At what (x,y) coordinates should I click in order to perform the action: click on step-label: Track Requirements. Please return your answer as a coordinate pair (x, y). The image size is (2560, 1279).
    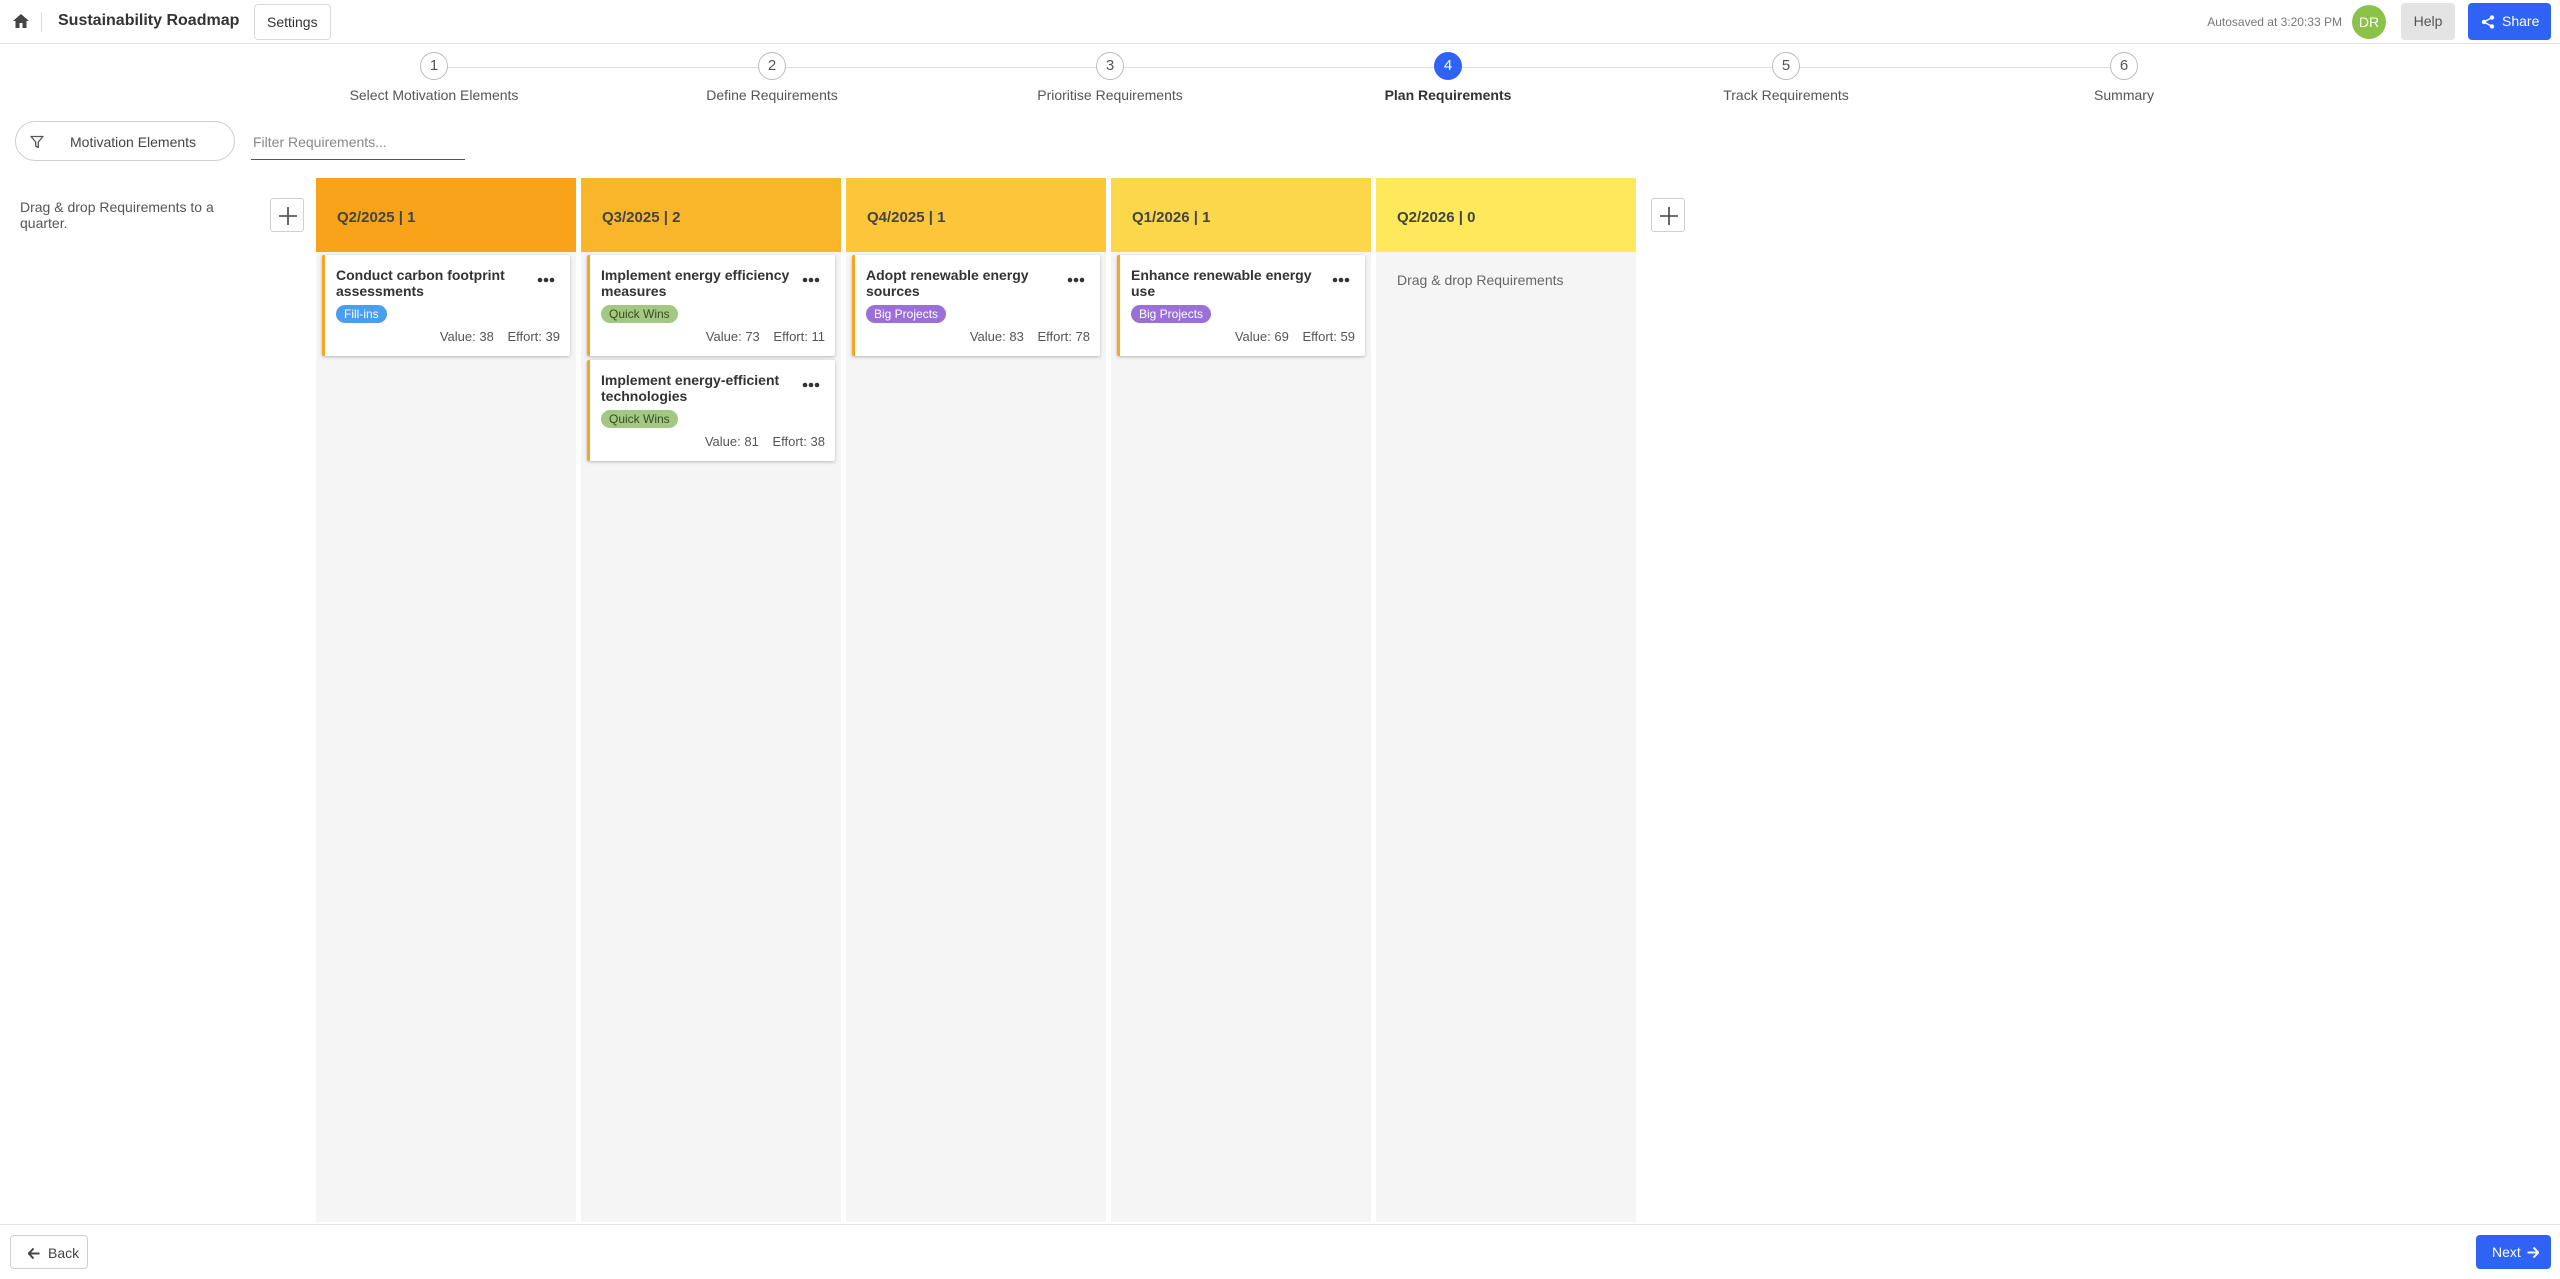
    Looking at the image, I should click on (1786, 95).